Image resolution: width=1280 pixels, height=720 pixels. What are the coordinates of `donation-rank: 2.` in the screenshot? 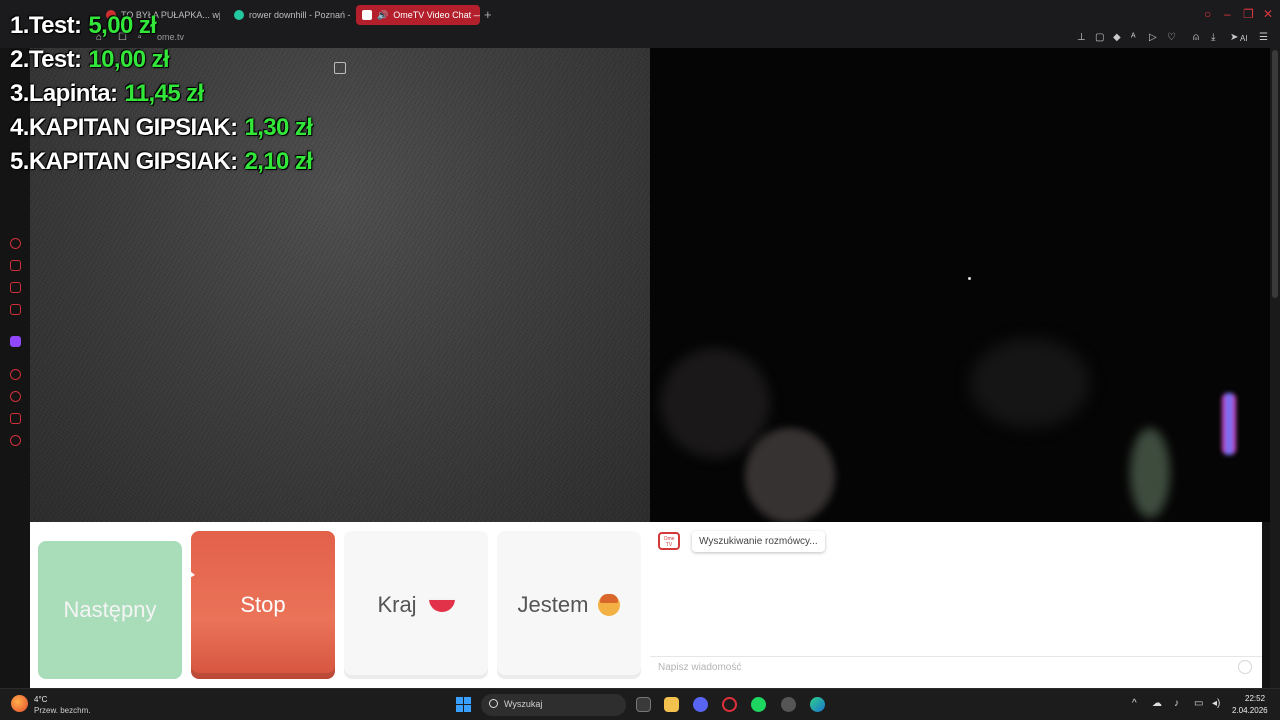 It's located at (19, 59).